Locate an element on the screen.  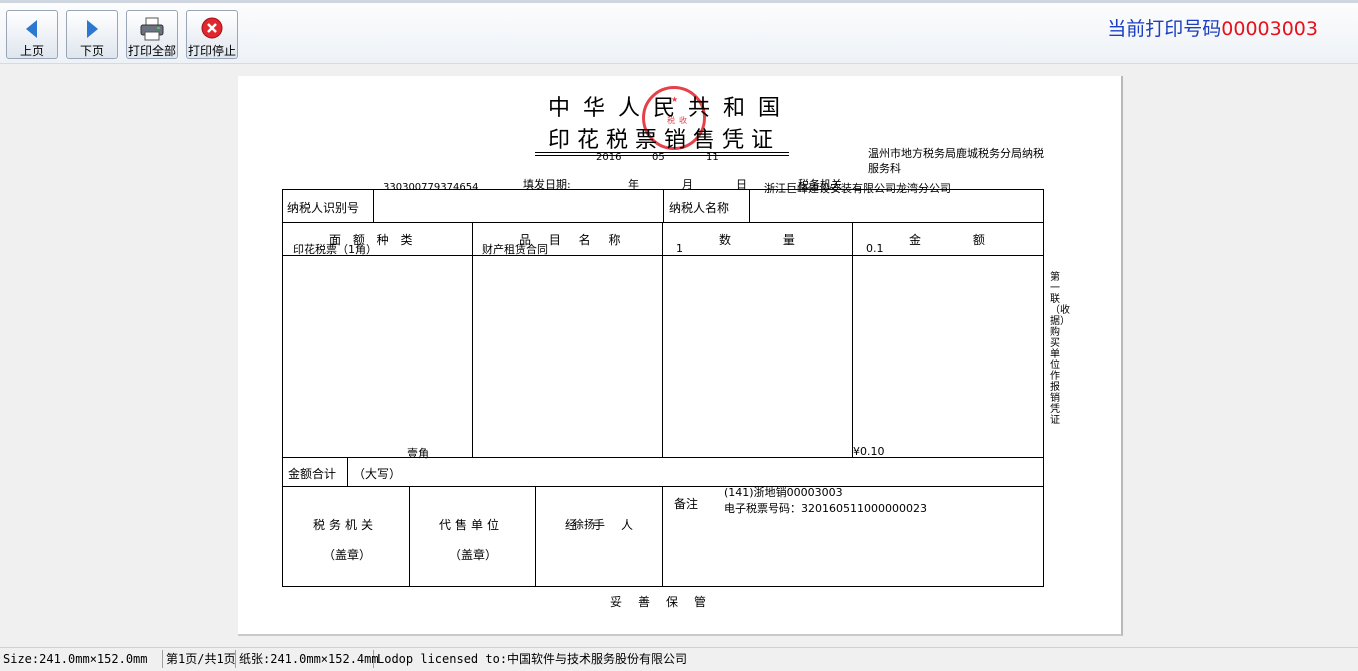
row-denomination: 印花税票（1角） is located at coordinates (335, 249).